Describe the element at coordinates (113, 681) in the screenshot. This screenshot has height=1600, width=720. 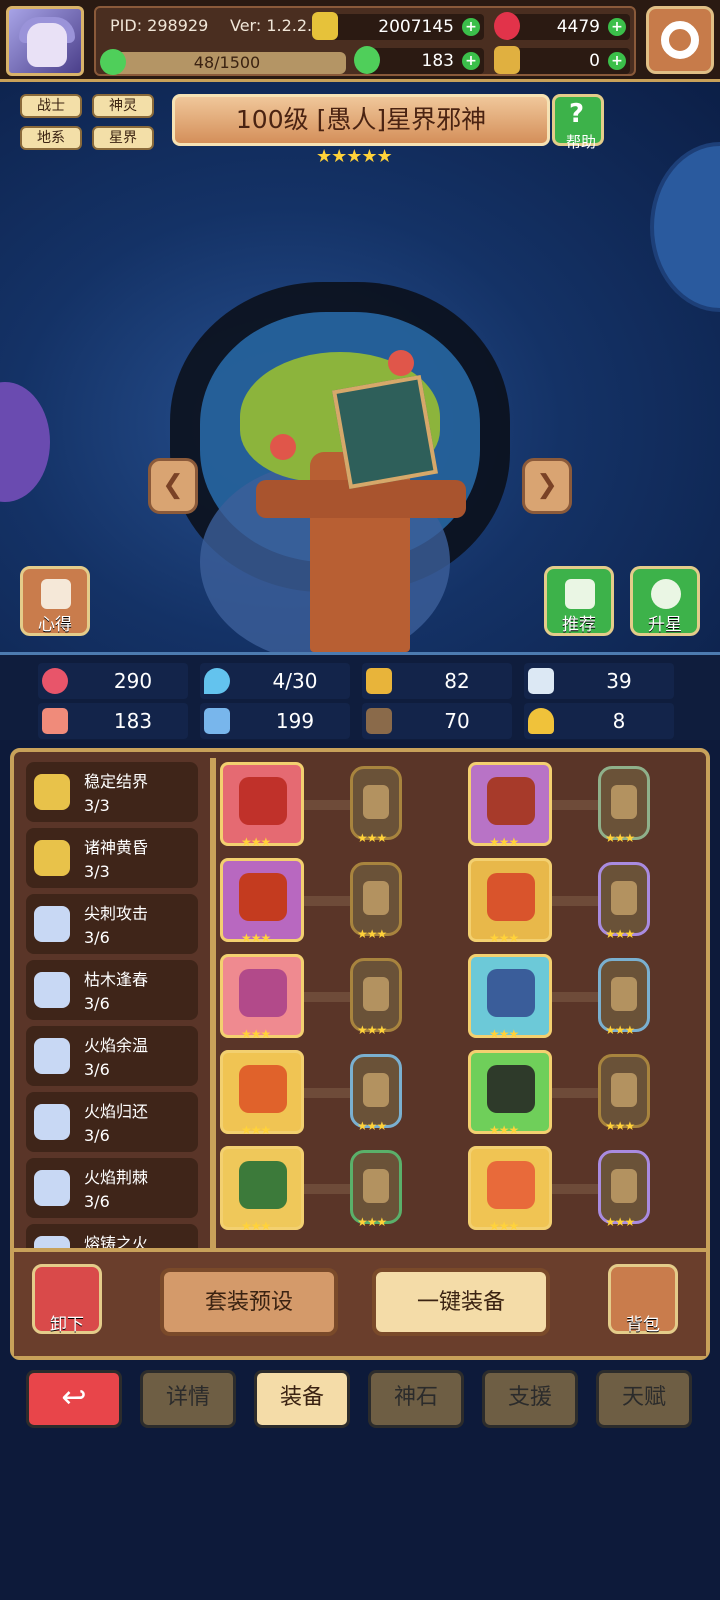
I see `stat-health: 290` at that location.